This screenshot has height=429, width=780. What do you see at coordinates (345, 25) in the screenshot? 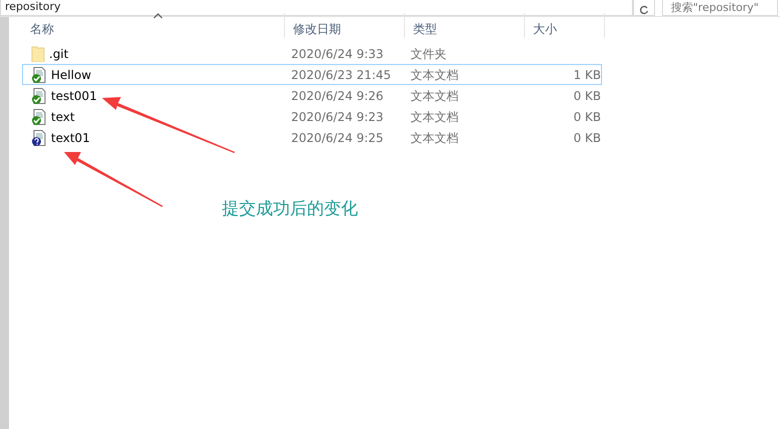
I see `column-header: 修改日期` at bounding box center [345, 25].